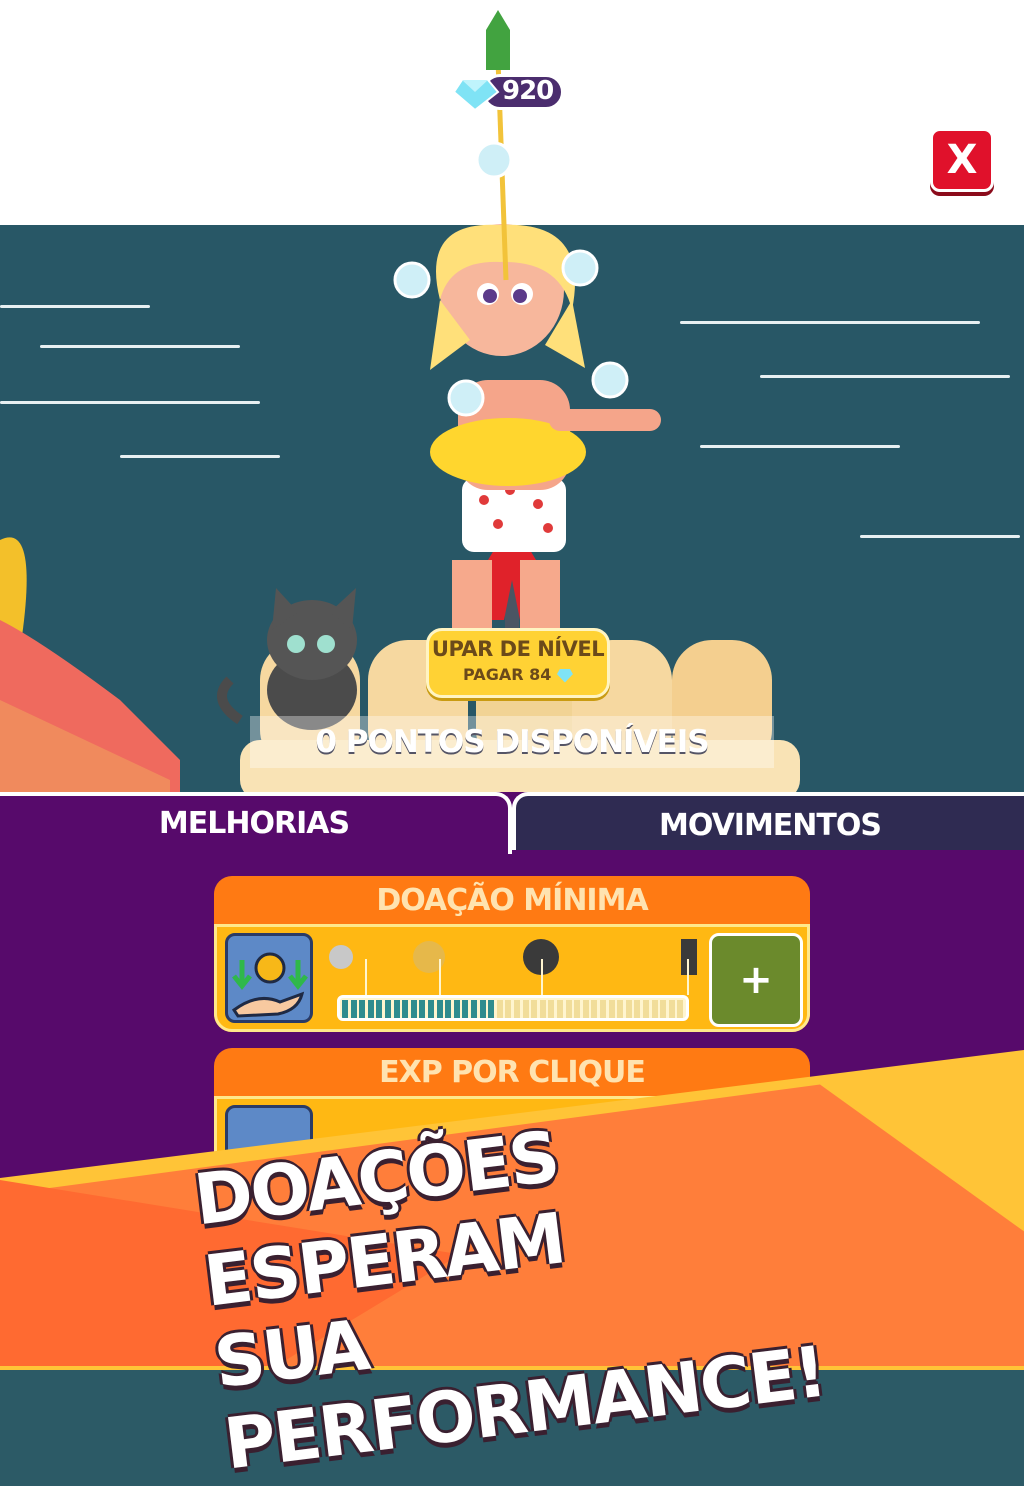 The image size is (1024, 1486). What do you see at coordinates (269, 978) in the screenshot?
I see `donation-hand-icon` at bounding box center [269, 978].